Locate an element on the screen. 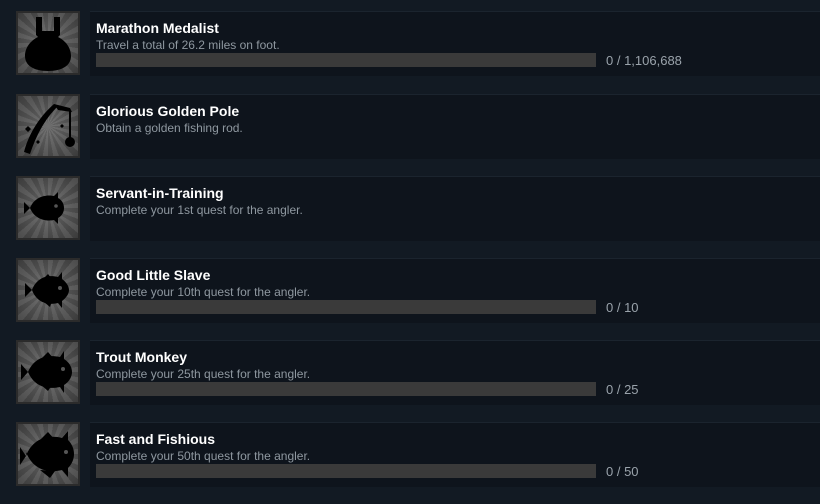 The width and height of the screenshot is (820, 504). achievement-title: Servant-in-Training is located at coordinates (160, 193).